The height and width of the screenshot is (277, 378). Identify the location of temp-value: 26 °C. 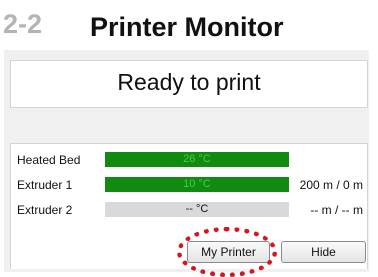
(197, 159).